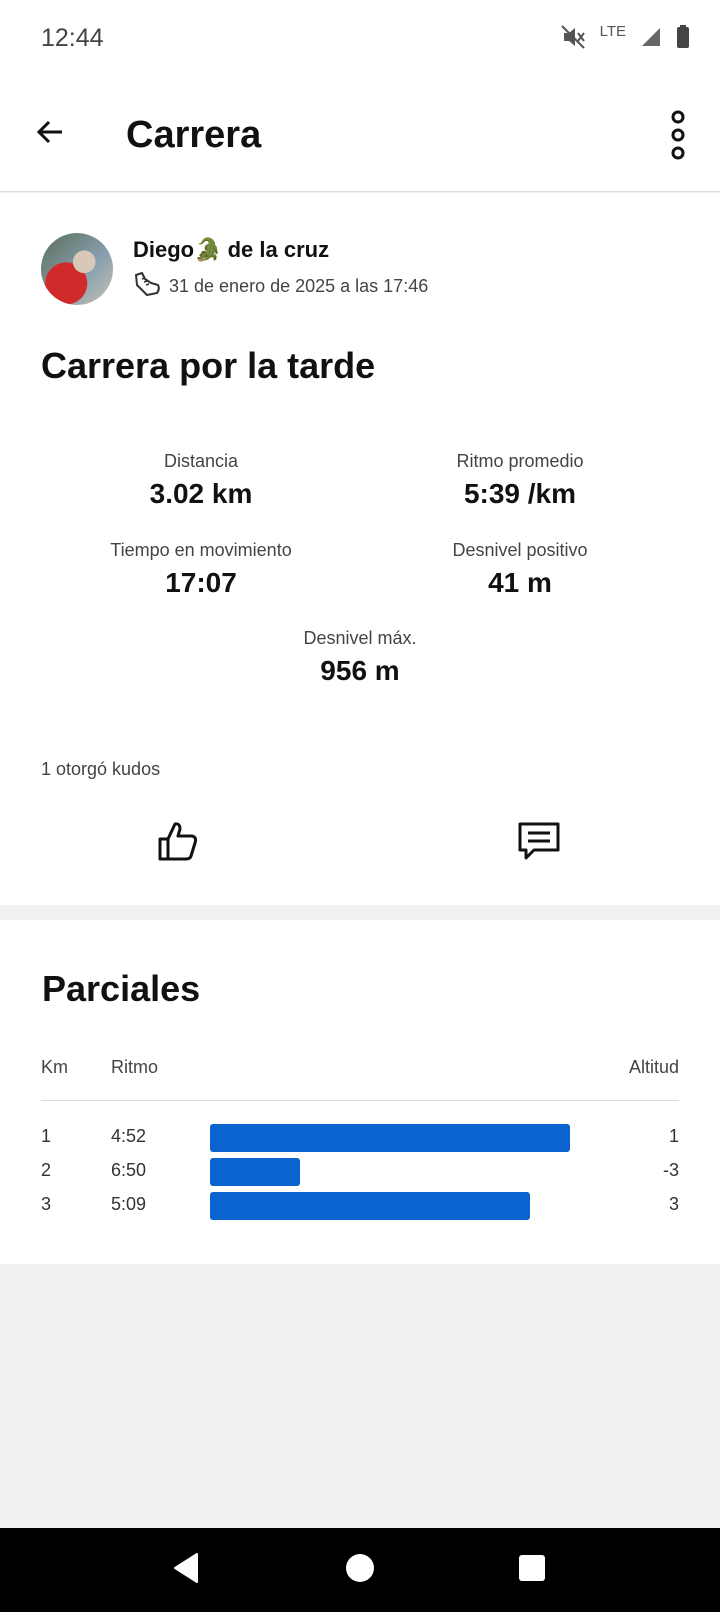 The width and height of the screenshot is (720, 1612). Describe the element at coordinates (121, 988) in the screenshot. I see `splits-title: Parciales` at that location.